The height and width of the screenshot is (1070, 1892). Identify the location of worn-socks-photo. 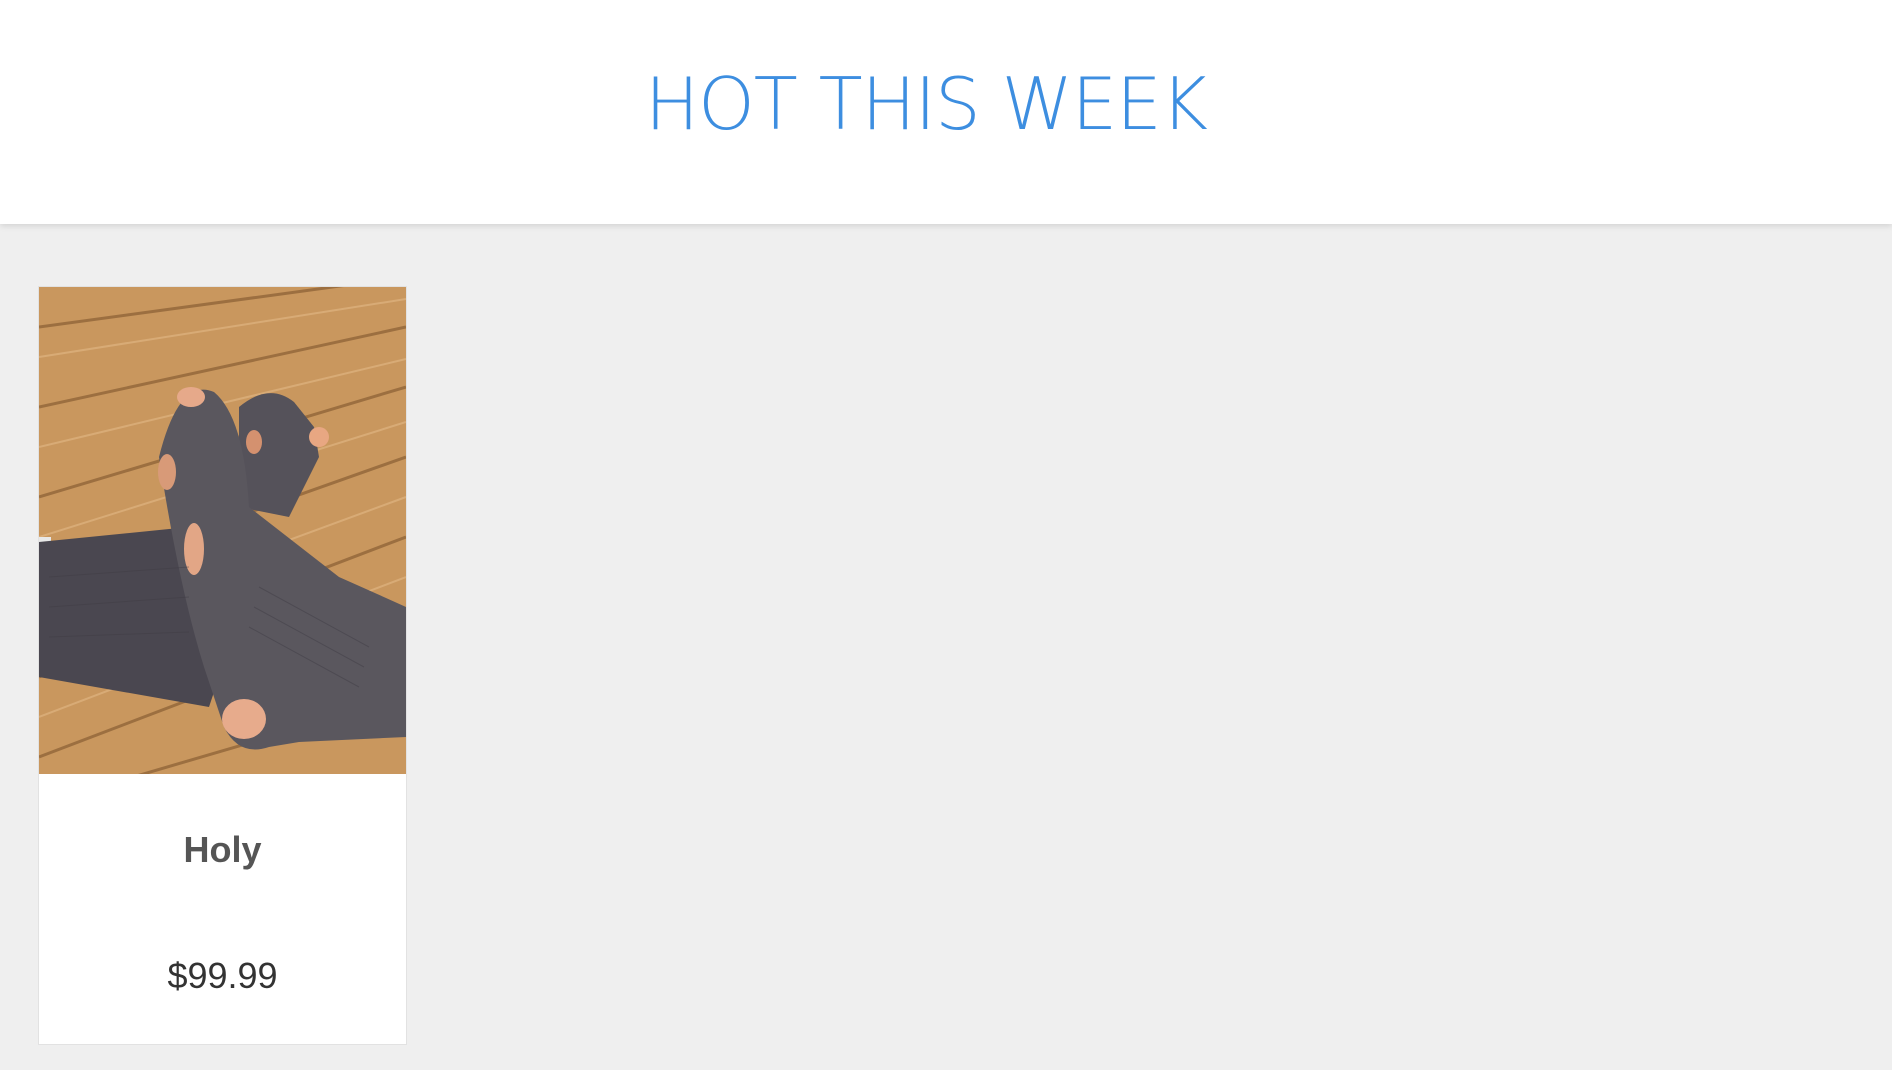
(222, 530).